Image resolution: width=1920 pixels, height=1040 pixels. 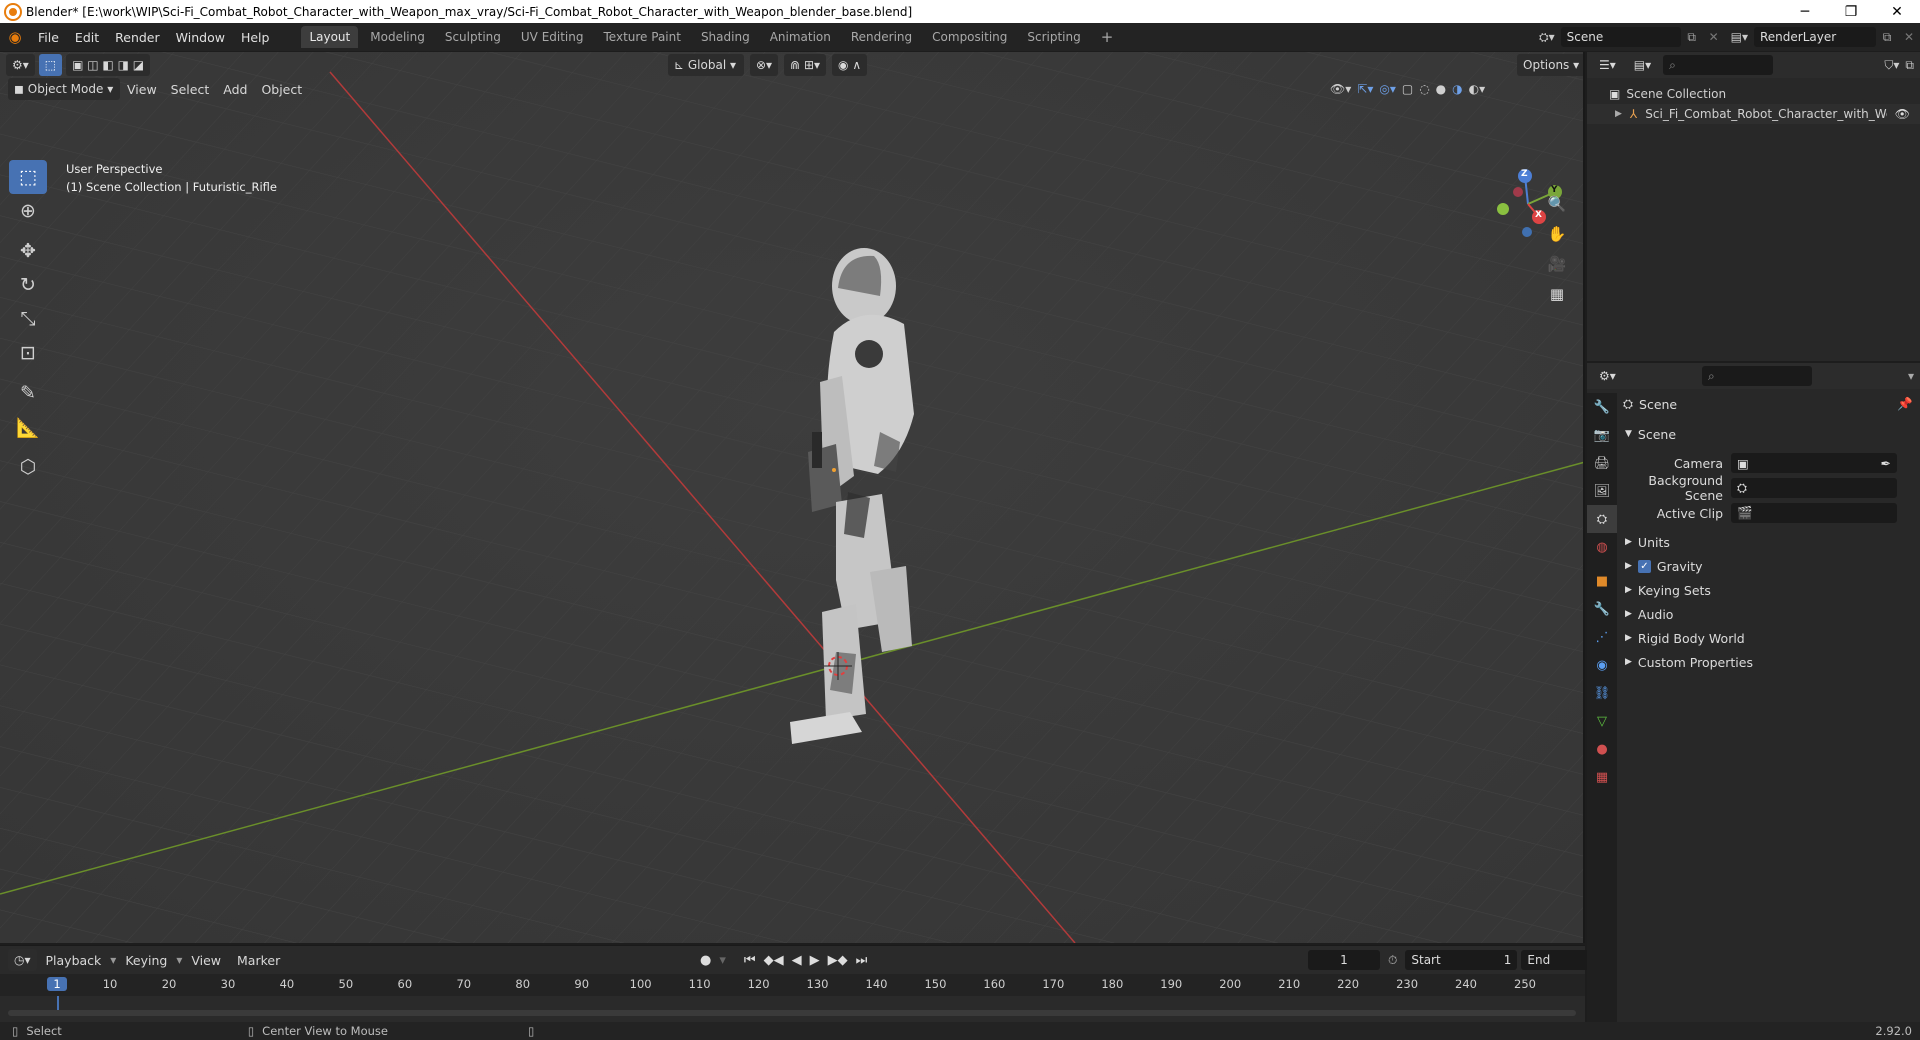 I want to click on overlay-toggle-icon: ◎▾, so click(x=1387, y=89).